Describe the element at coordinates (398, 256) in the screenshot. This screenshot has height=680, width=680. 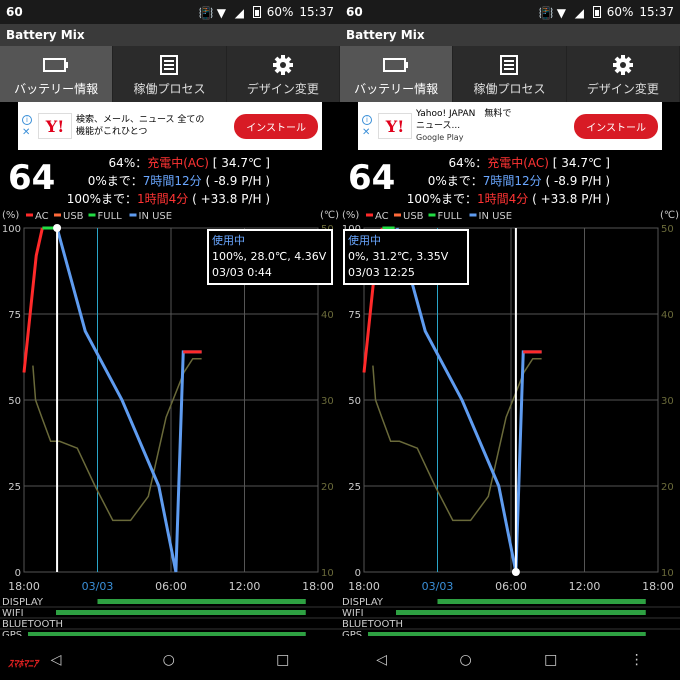
I see `tooltip-line1: 0%, 31.2℃, 3.35V` at that location.